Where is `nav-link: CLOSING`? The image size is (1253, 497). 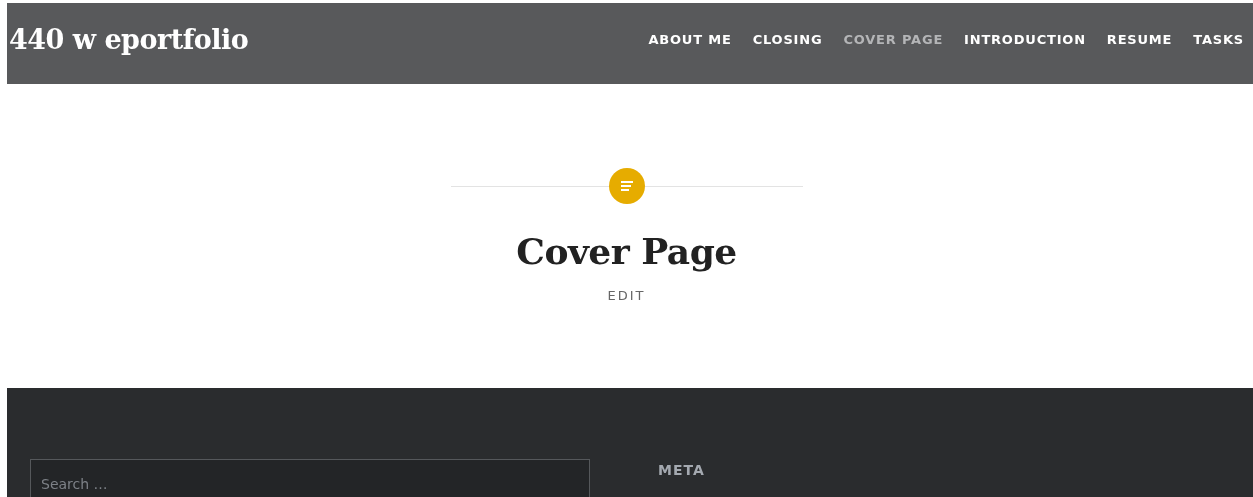
nav-link: CLOSING is located at coordinates (787, 39).